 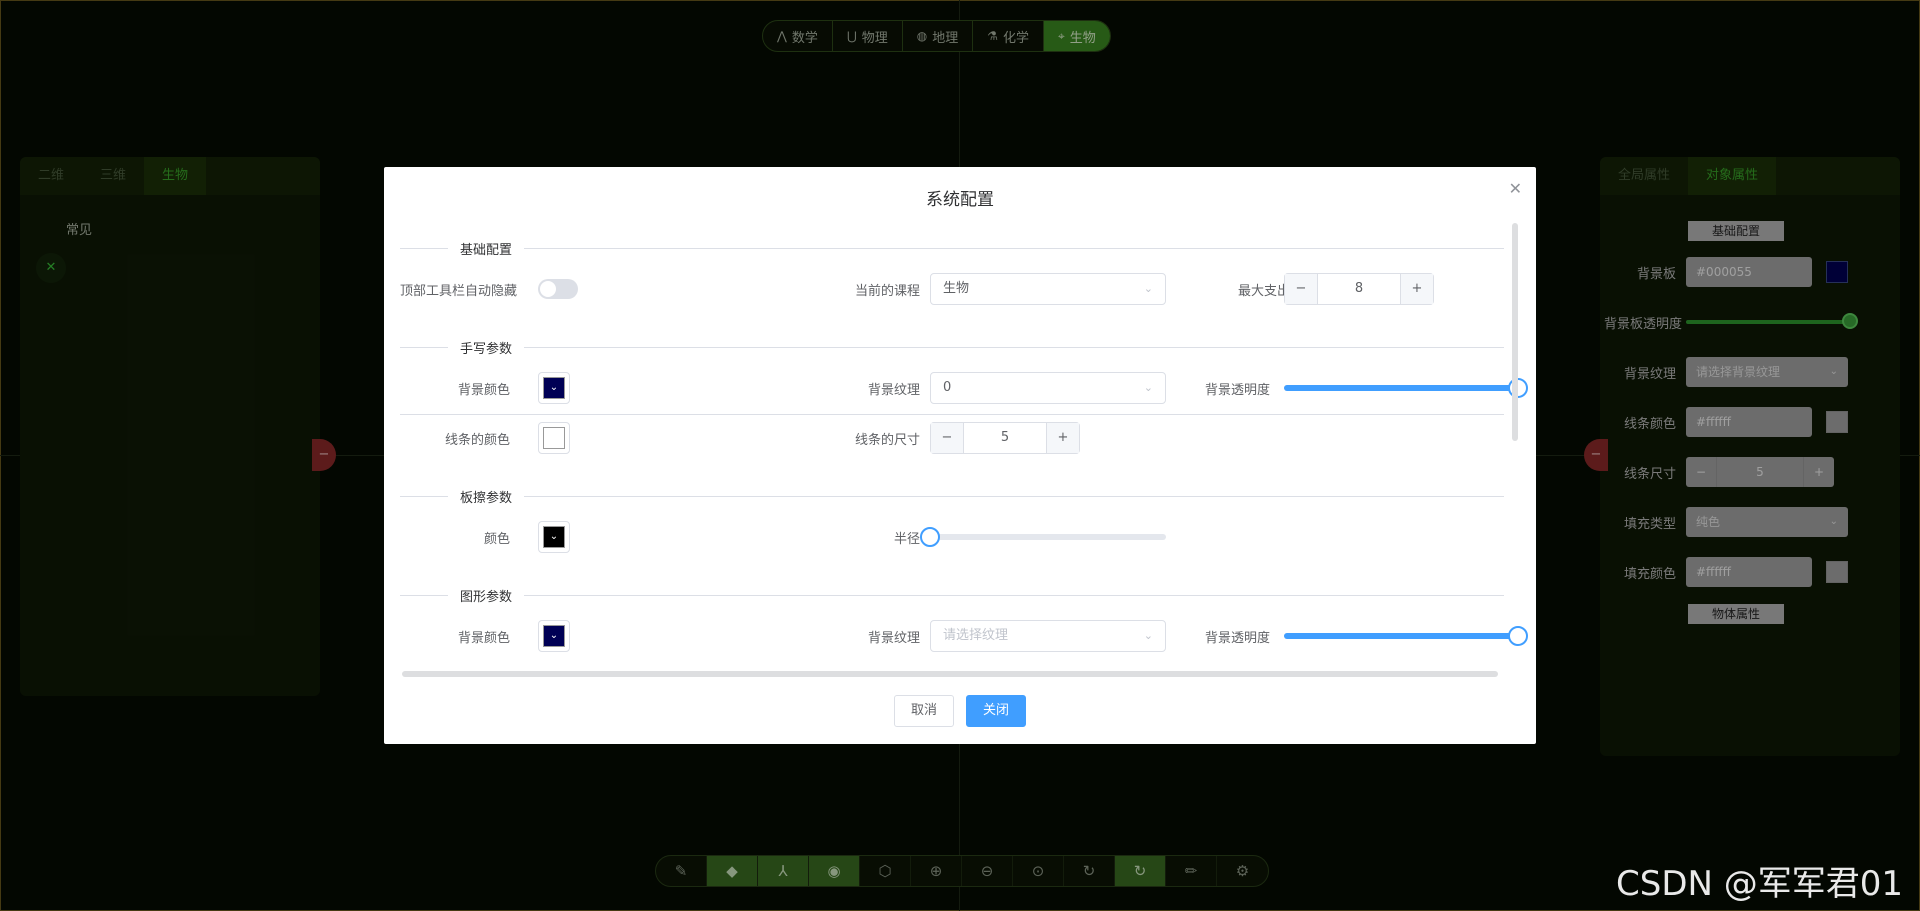 What do you see at coordinates (952, 595) in the screenshot?
I see `divider-shape: 图形参数` at bounding box center [952, 595].